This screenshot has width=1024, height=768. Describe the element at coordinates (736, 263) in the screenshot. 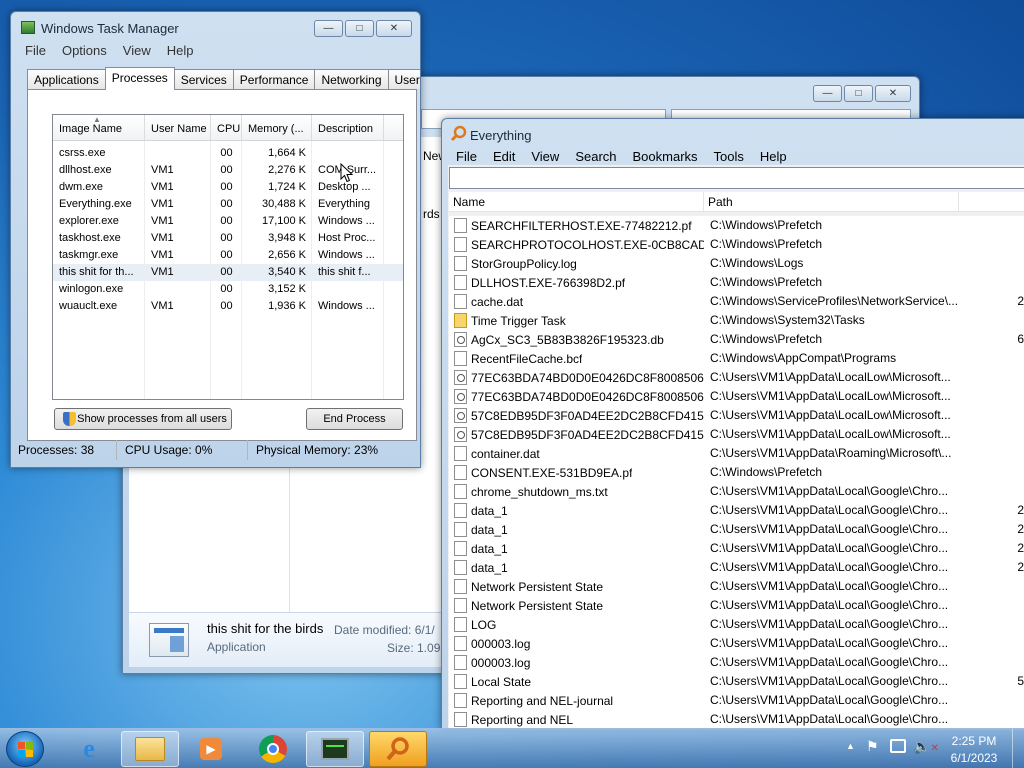

I see `result-row: StorGroupPolicy.log C:\Windows\Logs` at that location.